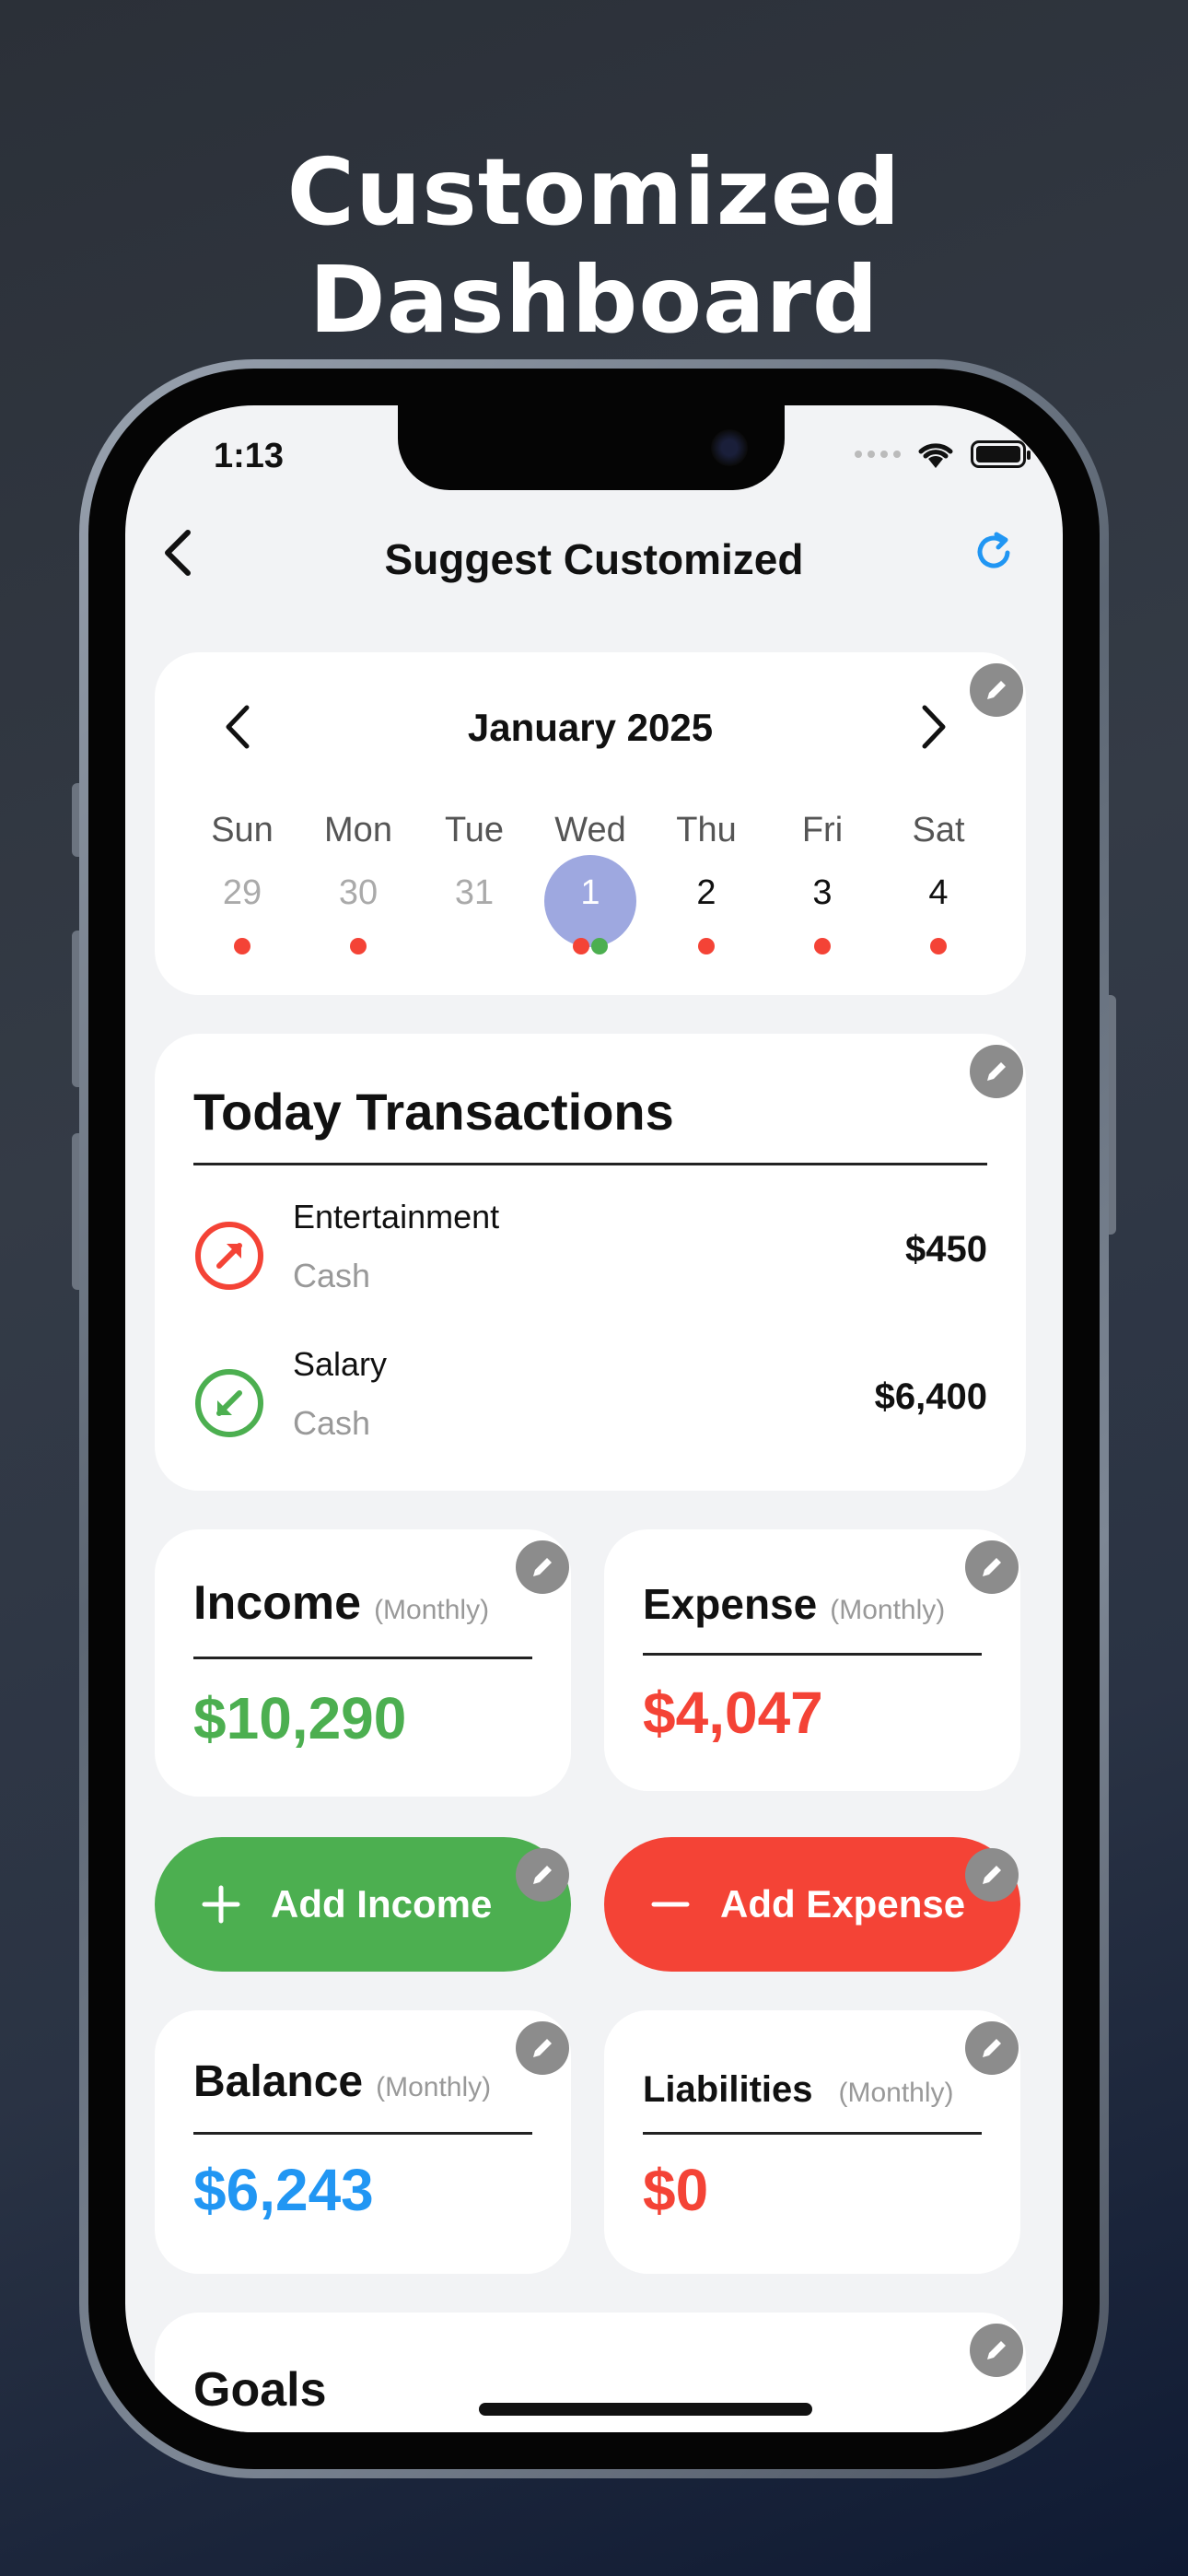  I want to click on weekday-label: Sun, so click(242, 830).